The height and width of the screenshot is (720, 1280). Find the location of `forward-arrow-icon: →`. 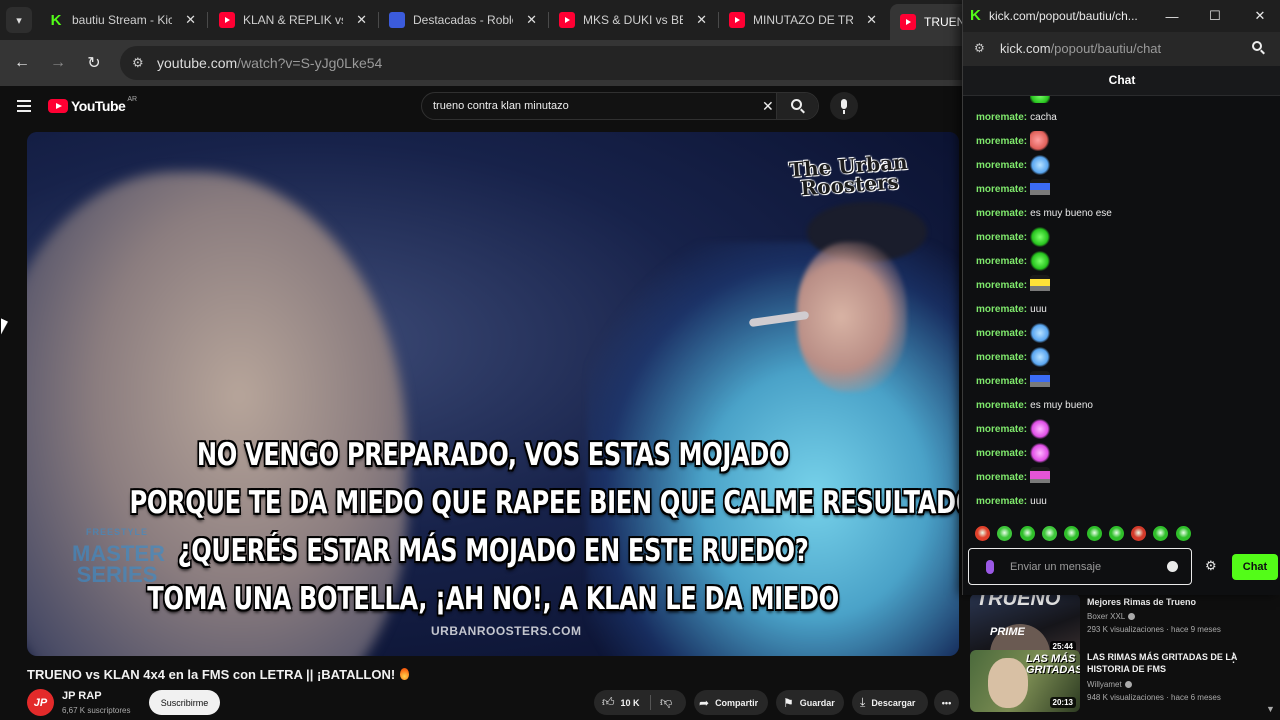

forward-arrow-icon: → is located at coordinates (58, 63).